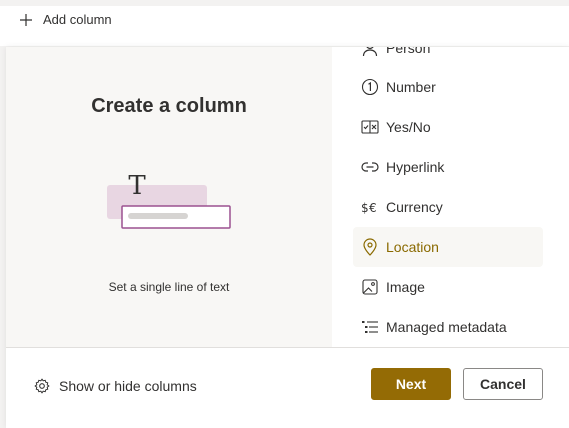 Image resolution: width=569 pixels, height=428 pixels. I want to click on show-hide-columns-button: Show or hide columns, so click(115, 386).